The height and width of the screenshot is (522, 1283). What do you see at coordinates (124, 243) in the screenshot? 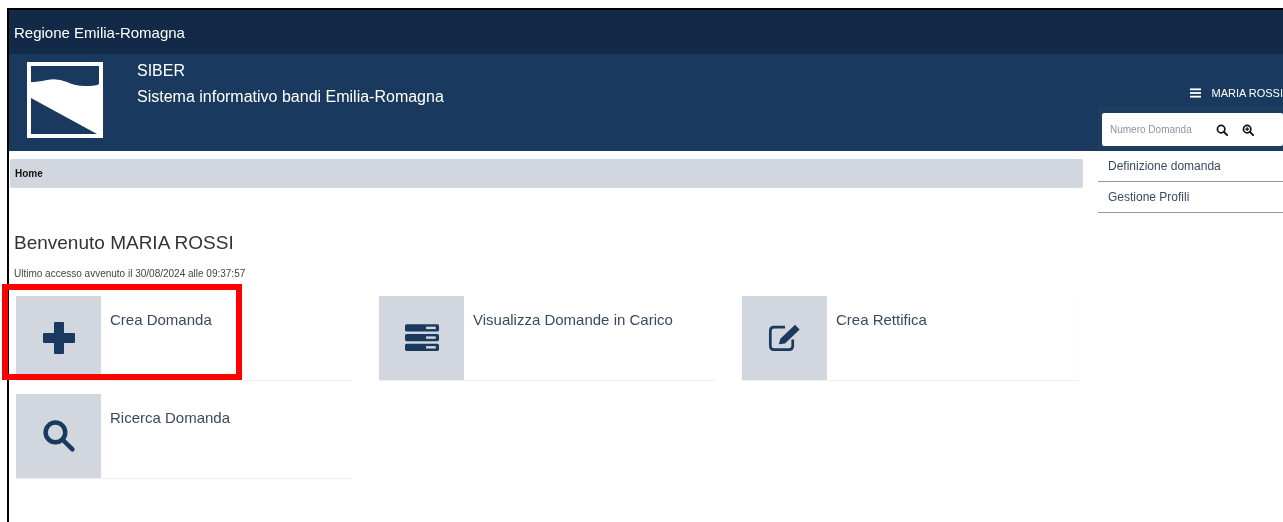
I see `welcome-heading: Benvenuto MARIA ROSSI` at bounding box center [124, 243].